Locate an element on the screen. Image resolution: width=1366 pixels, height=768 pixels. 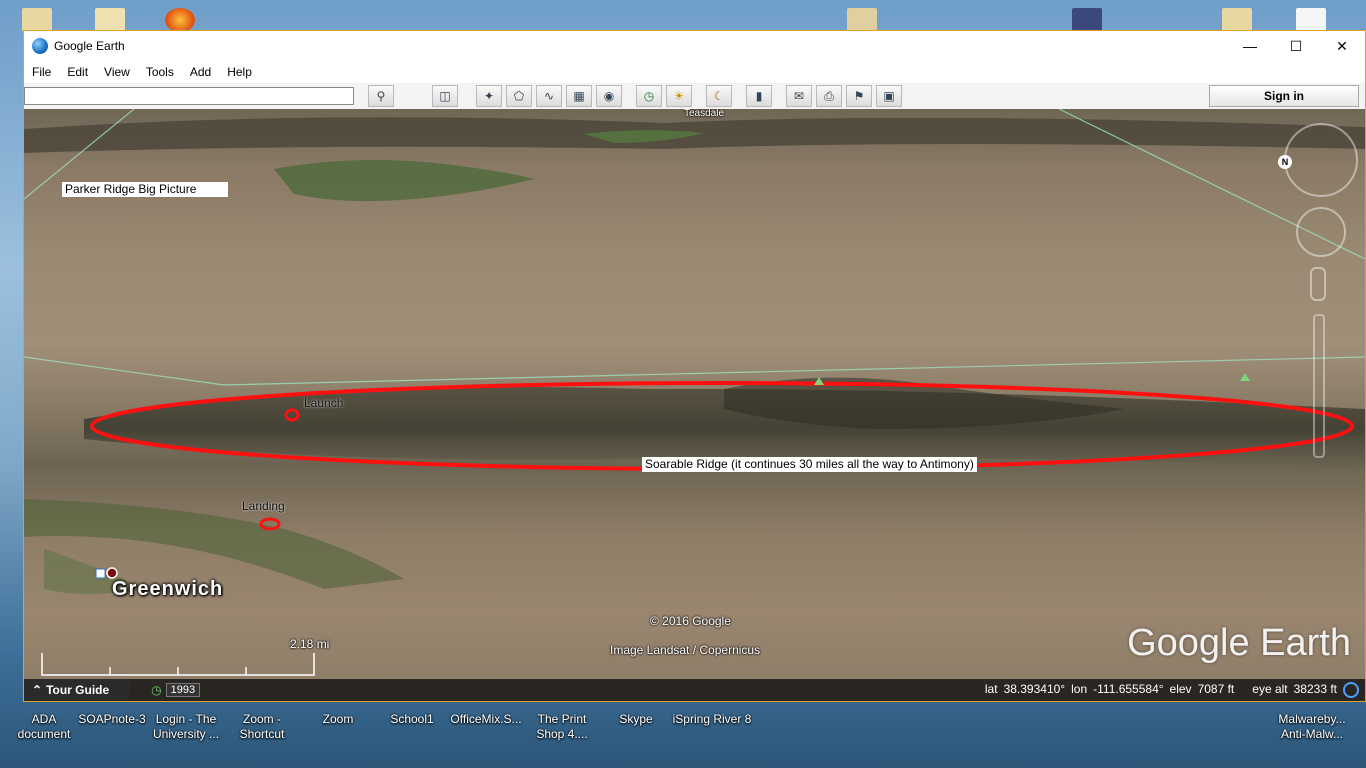
desktop-icon-label: Zoom is located at coordinates (338, 719).